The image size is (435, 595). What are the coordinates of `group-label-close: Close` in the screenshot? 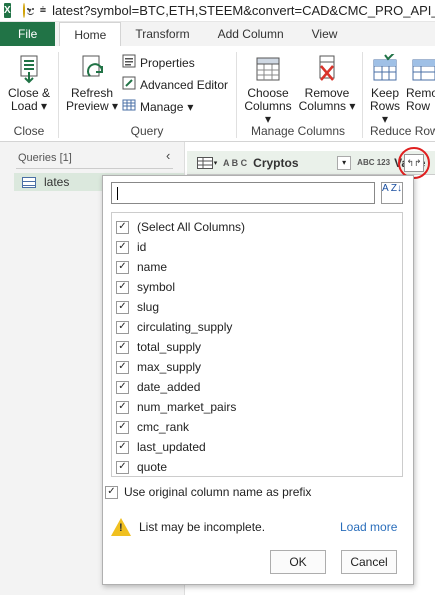 It's located at (29, 131).